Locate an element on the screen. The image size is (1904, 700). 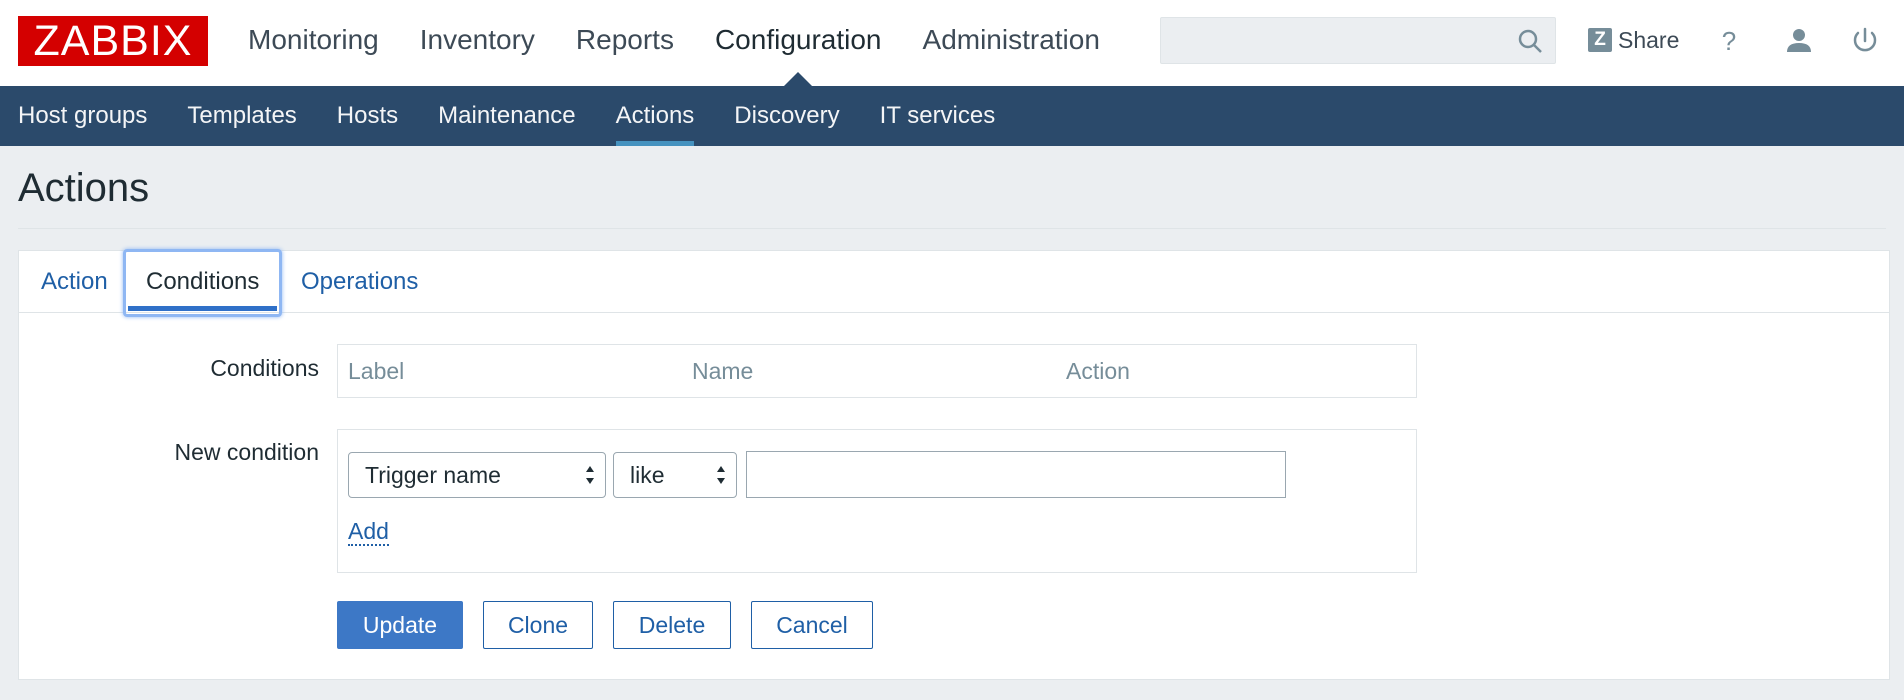
tab-action: Action is located at coordinates (74, 282).